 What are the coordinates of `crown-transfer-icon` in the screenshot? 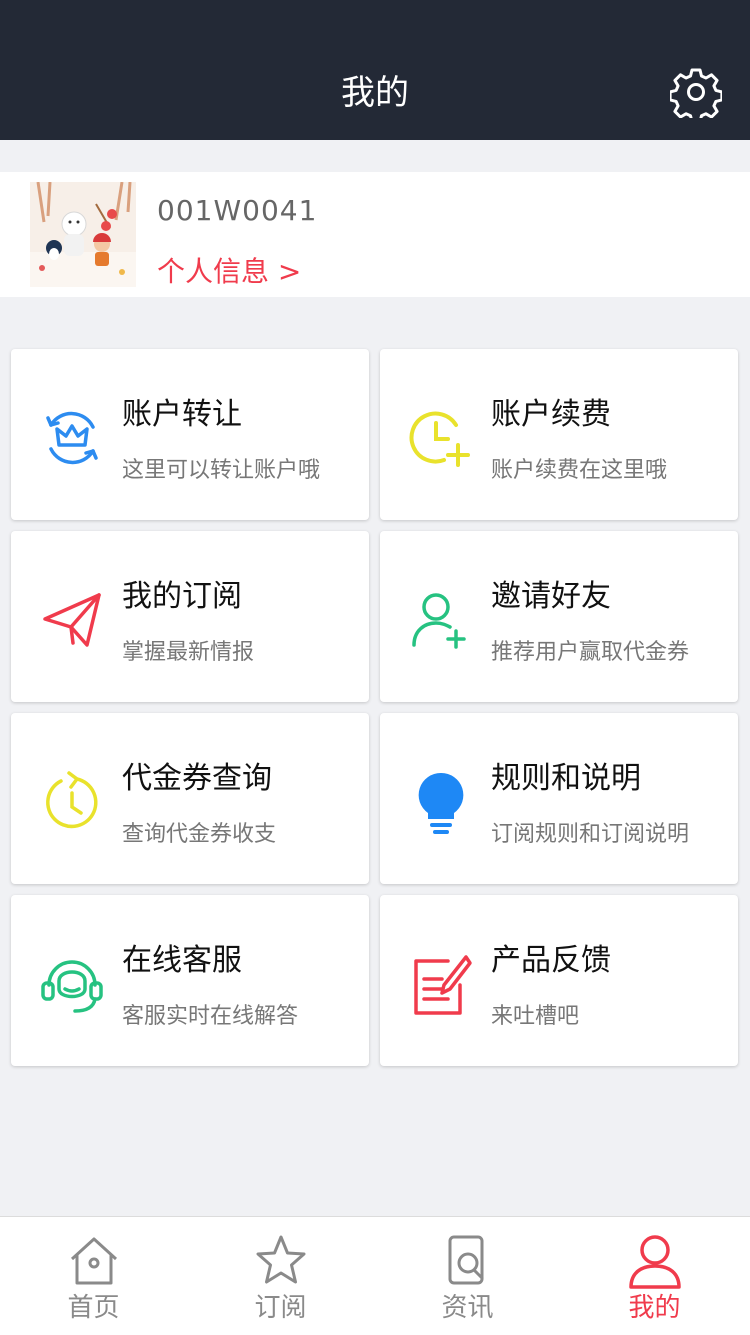 It's located at (72, 438).